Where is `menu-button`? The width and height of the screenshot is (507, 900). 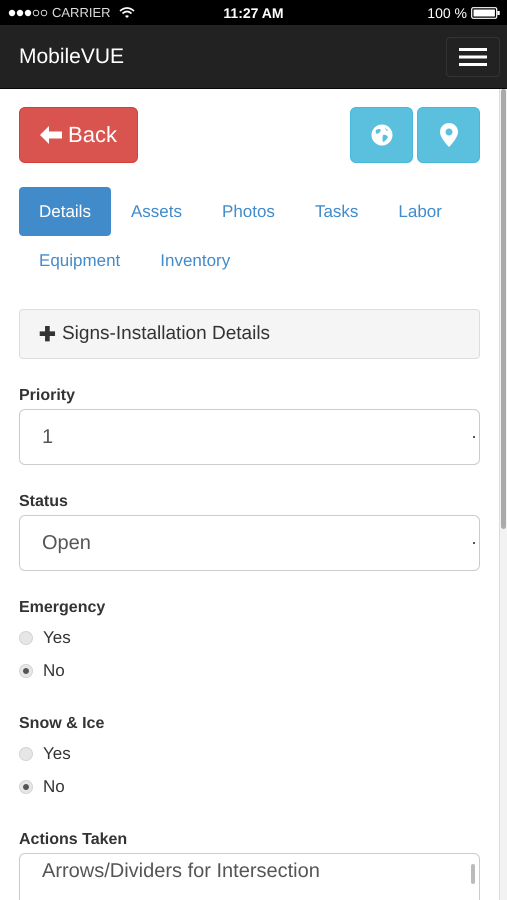
menu-button is located at coordinates (473, 56).